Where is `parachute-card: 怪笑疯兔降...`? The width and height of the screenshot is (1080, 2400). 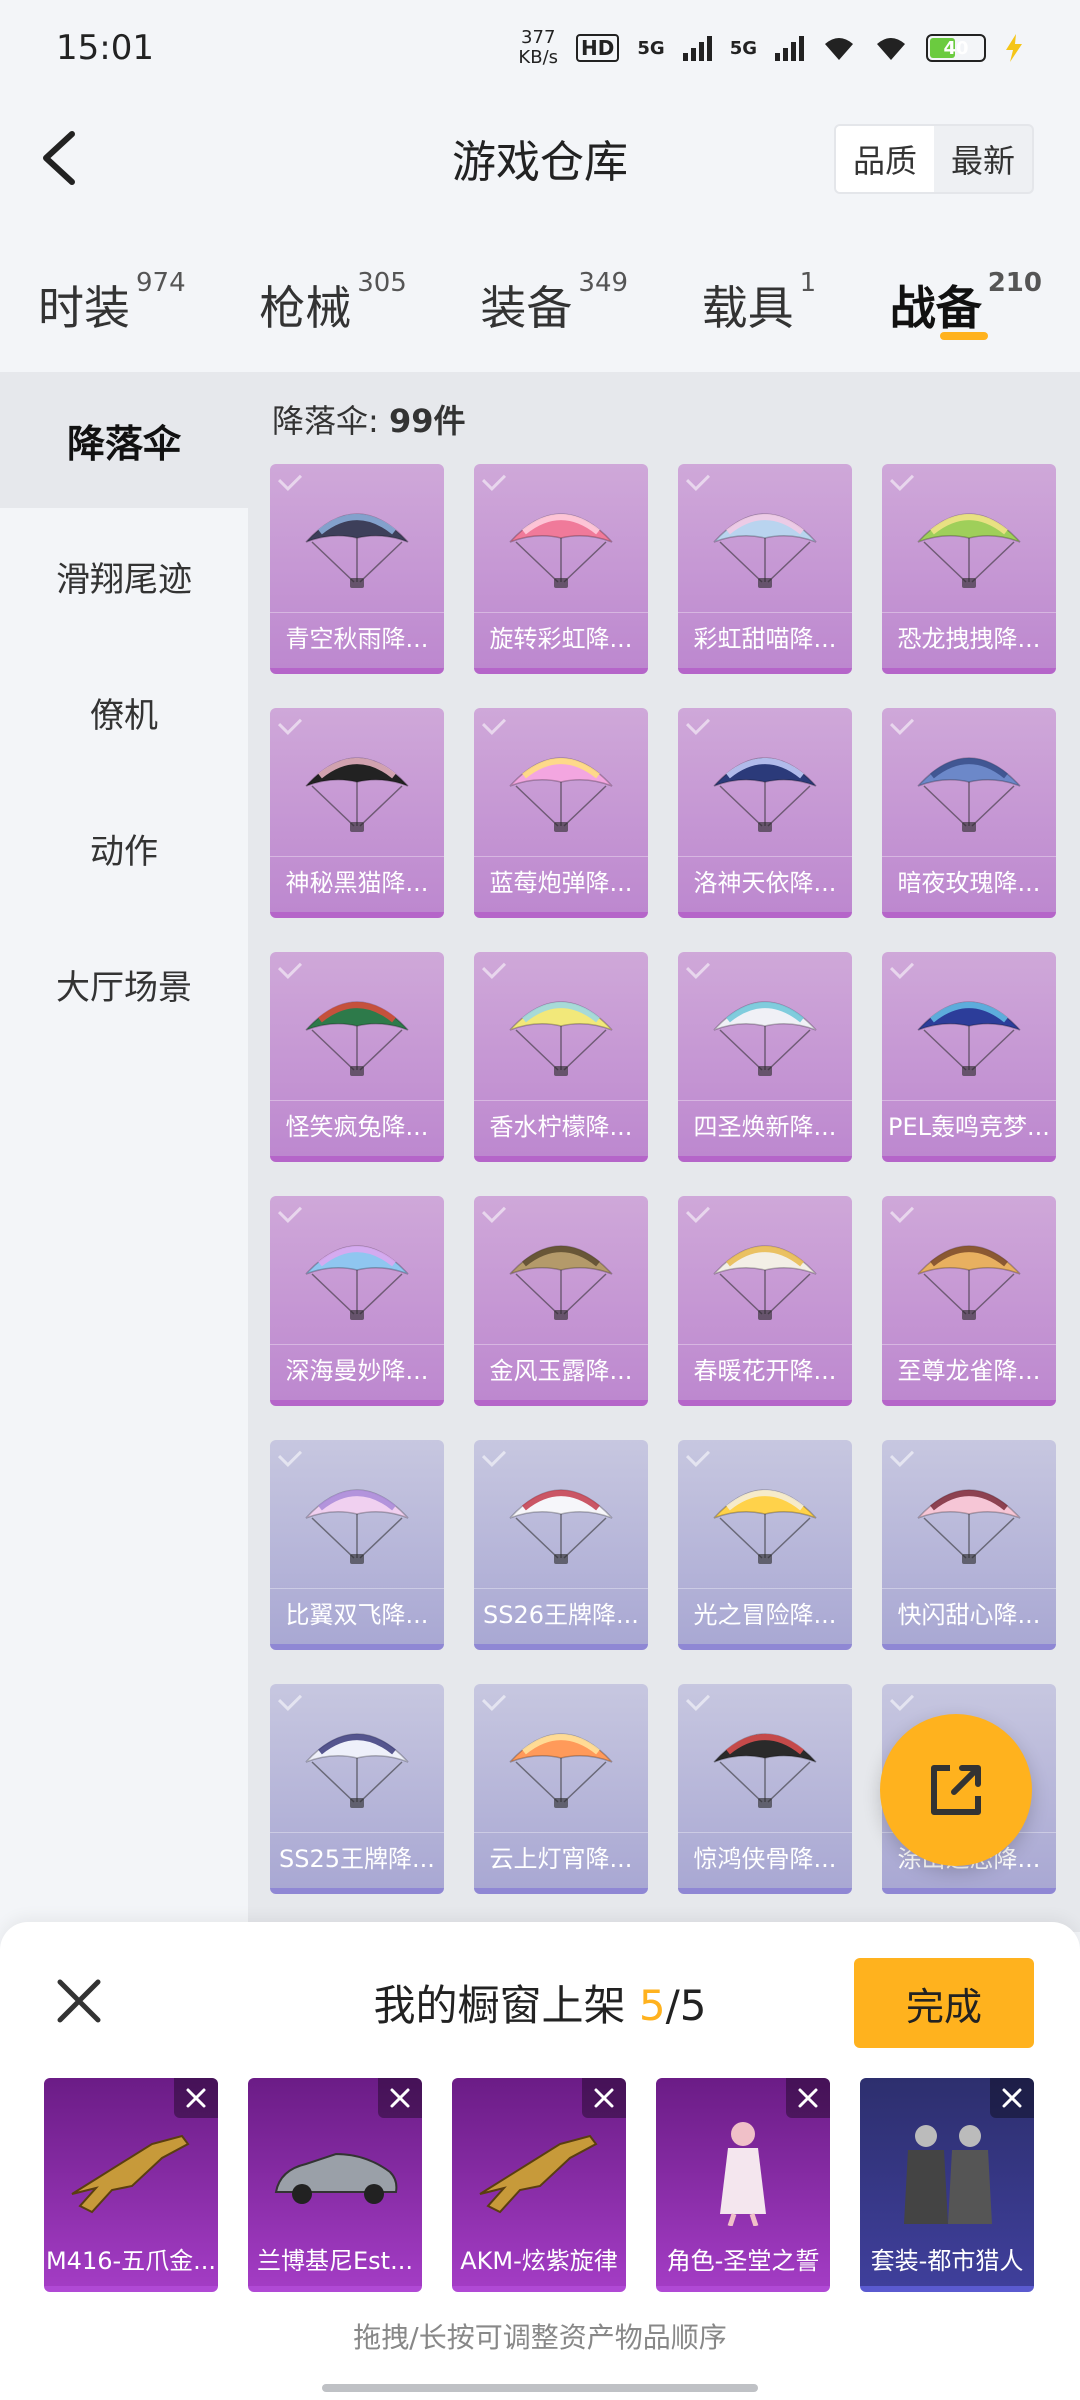
parachute-card: 怪笑疯兔降... is located at coordinates (357, 1057).